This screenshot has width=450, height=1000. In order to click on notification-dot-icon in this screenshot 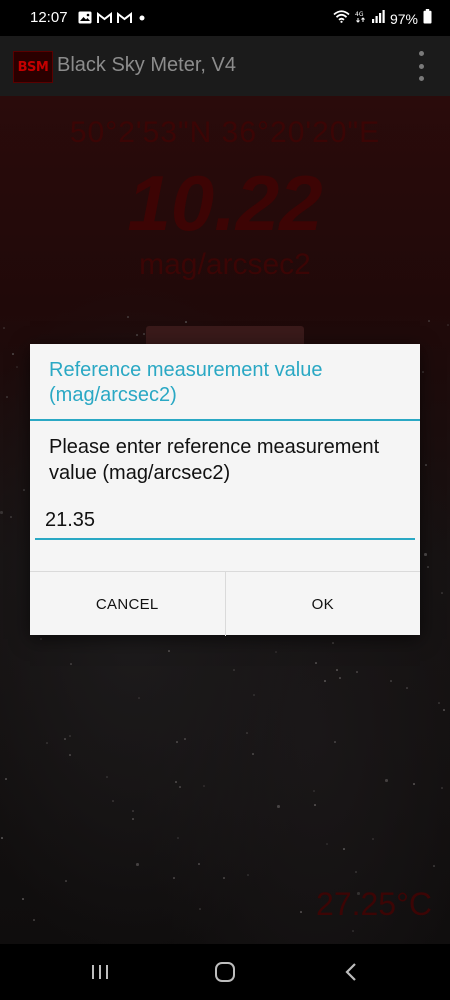, I will do `click(142, 20)`.